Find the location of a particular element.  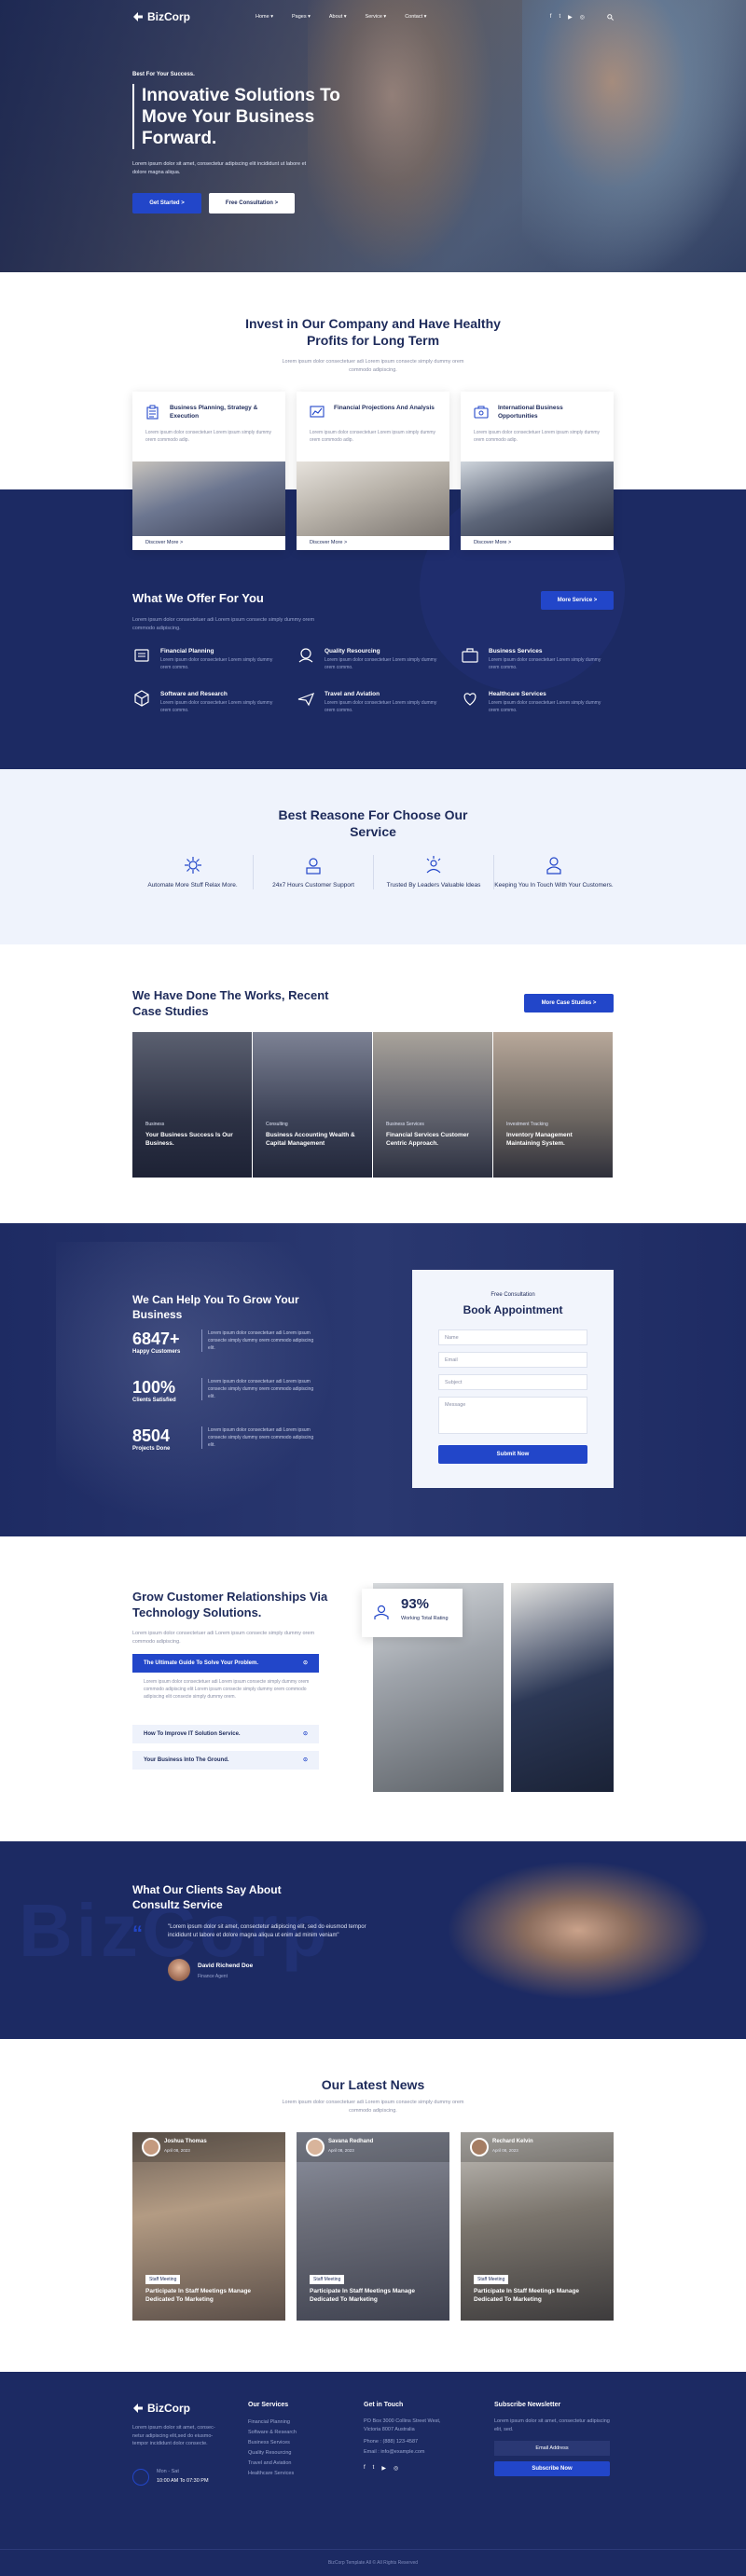

reason-item: 24x7 Hours Customer Support is located at coordinates (313, 872).